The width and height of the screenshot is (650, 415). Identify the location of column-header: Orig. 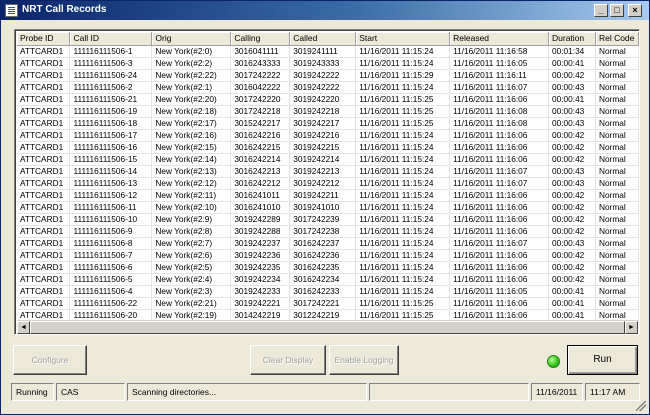
(191, 39).